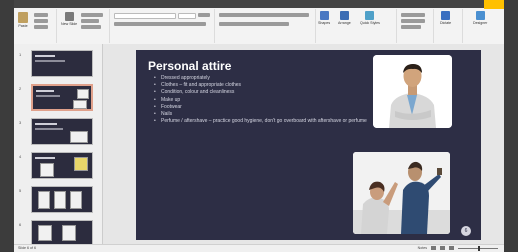  Describe the element at coordinates (448, 26) in the screenshot. I see `ribbon-group-voice: Dictate` at that location.